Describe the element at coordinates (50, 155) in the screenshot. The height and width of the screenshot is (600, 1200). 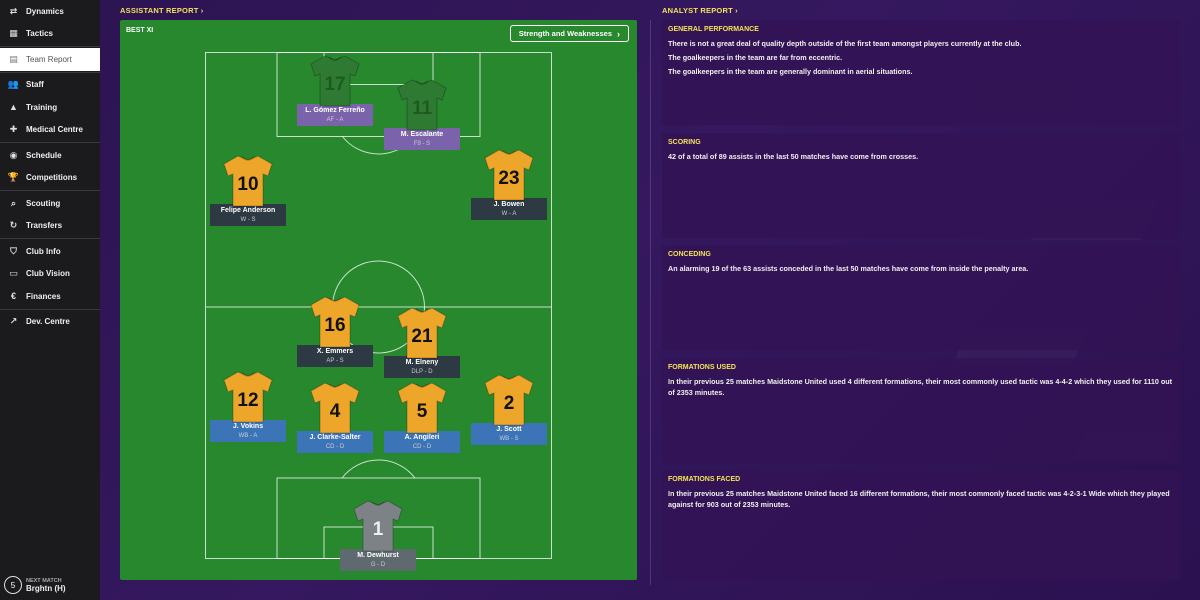
I see `sidebar-item-schedule: ◉ Schedule` at that location.